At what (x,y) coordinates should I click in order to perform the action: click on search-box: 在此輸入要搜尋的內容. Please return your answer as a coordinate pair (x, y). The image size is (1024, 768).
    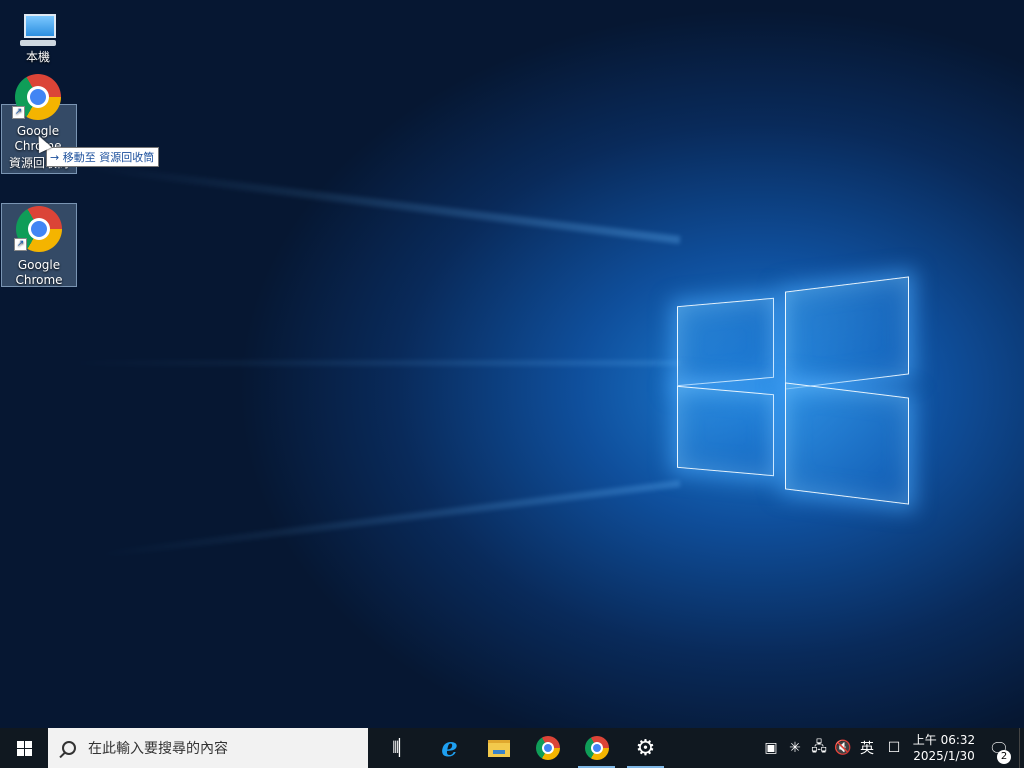
    Looking at the image, I should click on (208, 748).